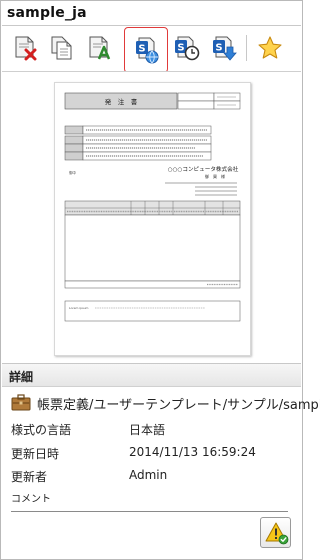 The width and height of the screenshot is (320, 560). I want to click on copy-button, so click(61, 48).